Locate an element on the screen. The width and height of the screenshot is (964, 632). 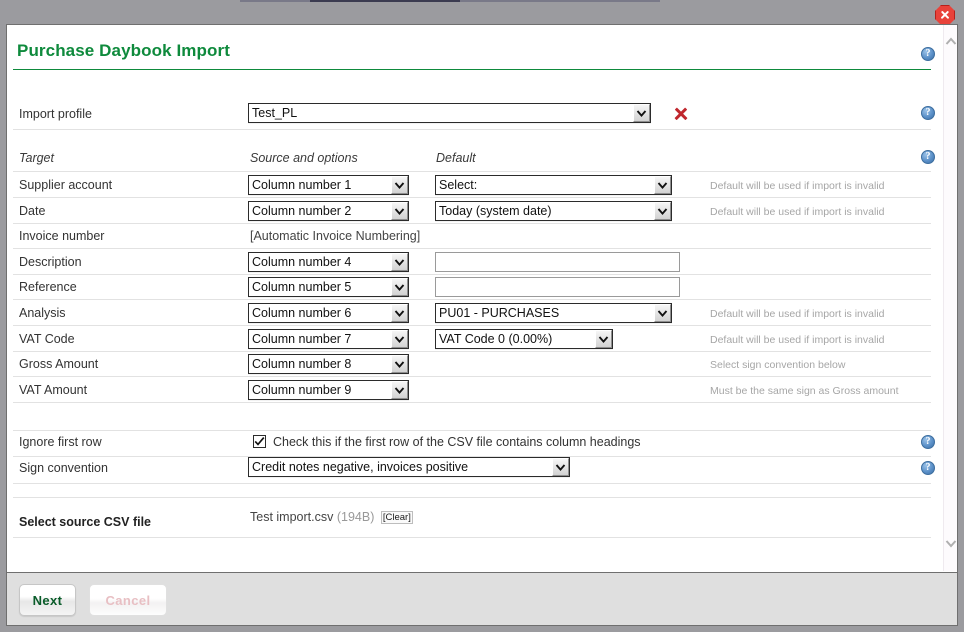
window-edge-bottom is located at coordinates (482, 629).